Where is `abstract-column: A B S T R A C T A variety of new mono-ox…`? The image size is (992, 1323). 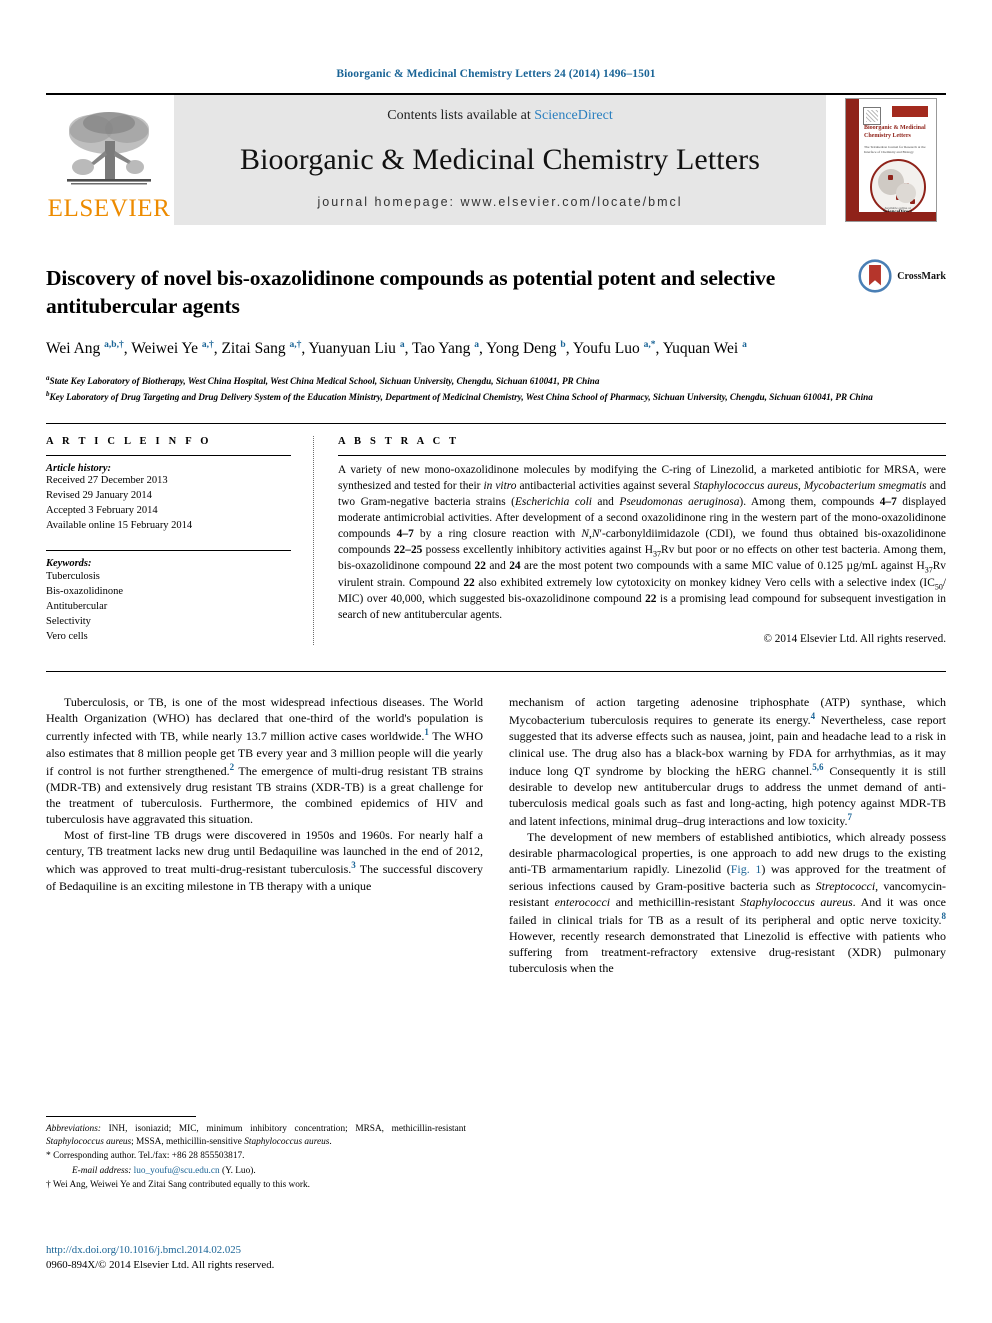
abstract-column: A B S T R A C T A variety of new mono-ox… is located at coordinates (630, 540).